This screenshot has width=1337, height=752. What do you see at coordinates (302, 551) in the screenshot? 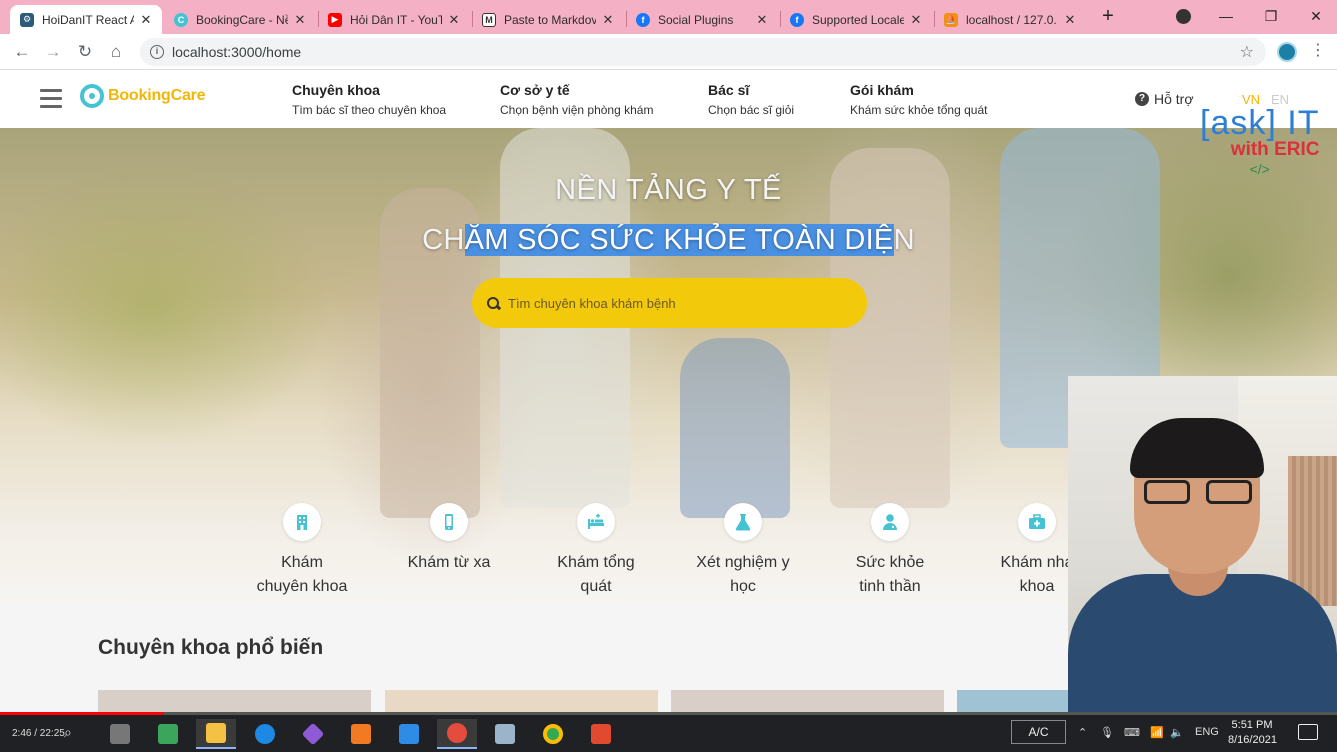
I see `option-kham-chuyen-khoa: Khám chuyên khoa` at bounding box center [302, 551].